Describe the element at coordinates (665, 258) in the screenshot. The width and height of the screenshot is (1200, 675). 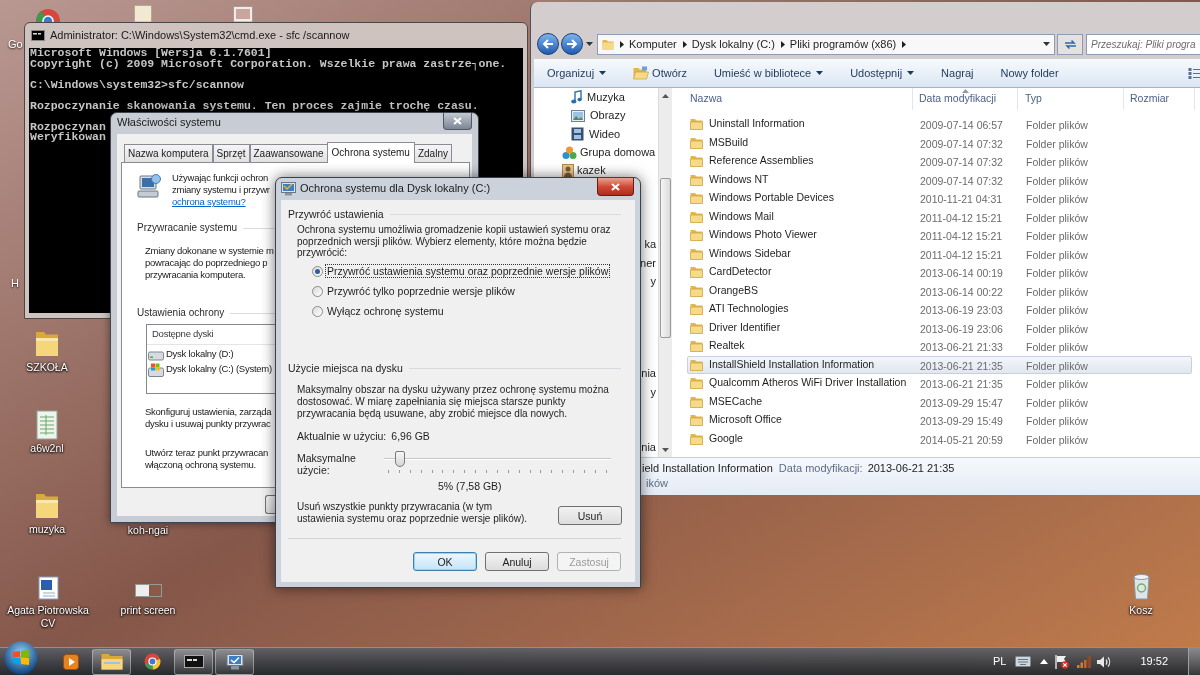
I see `scroll-thumb` at that location.